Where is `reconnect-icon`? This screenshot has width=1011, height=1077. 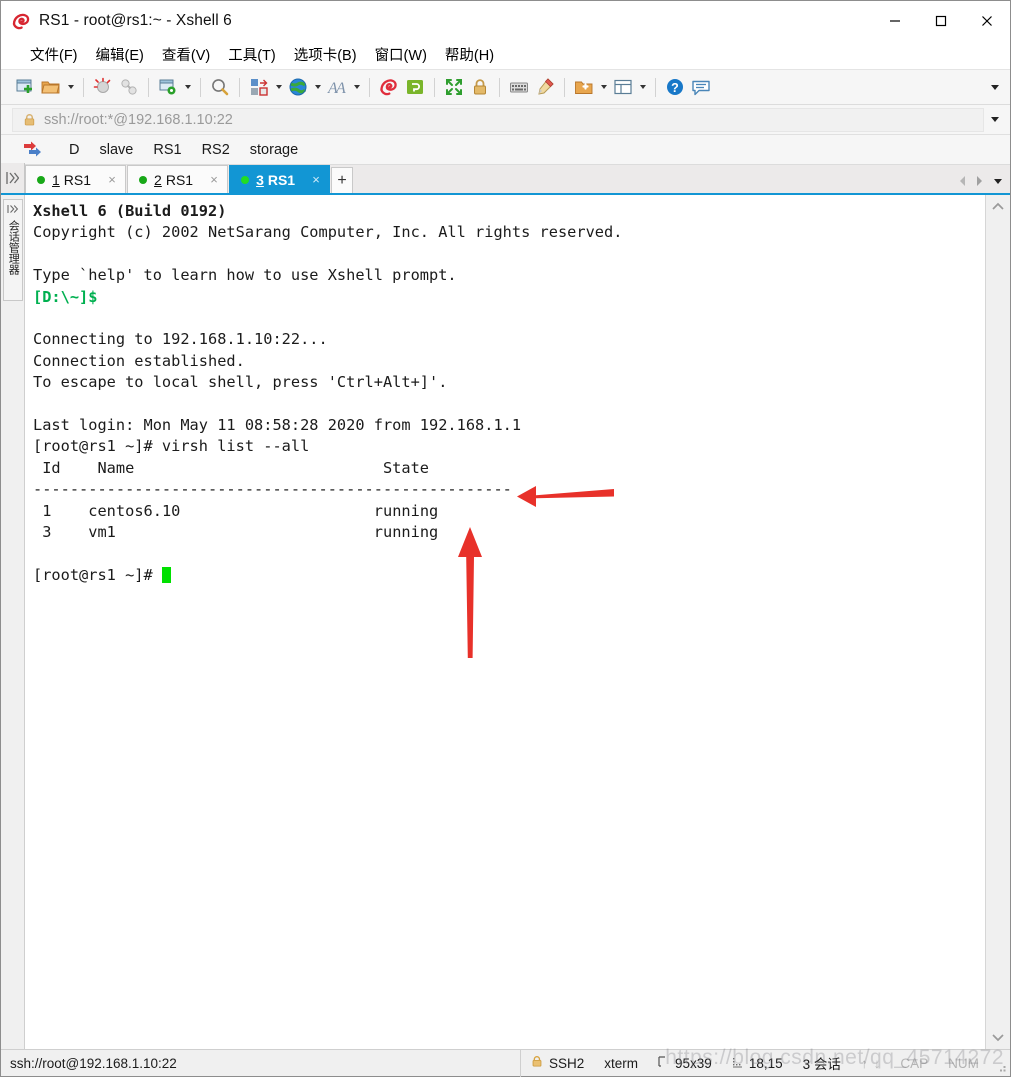 reconnect-icon is located at coordinates (129, 87).